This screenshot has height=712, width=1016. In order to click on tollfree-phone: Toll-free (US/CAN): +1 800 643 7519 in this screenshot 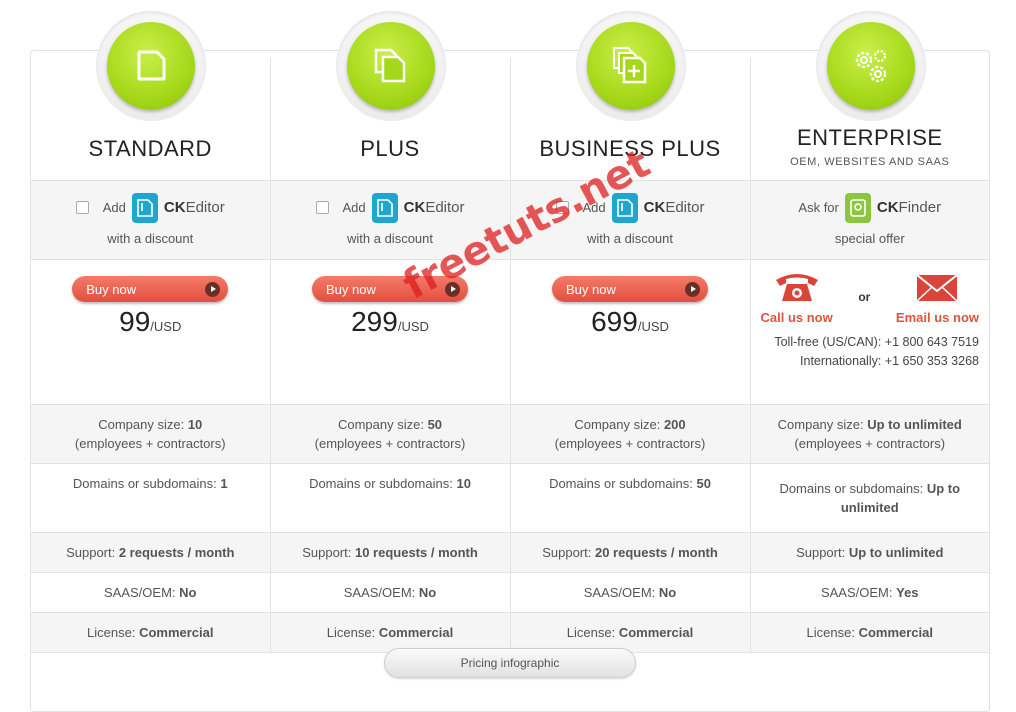, I will do `click(876, 342)`.